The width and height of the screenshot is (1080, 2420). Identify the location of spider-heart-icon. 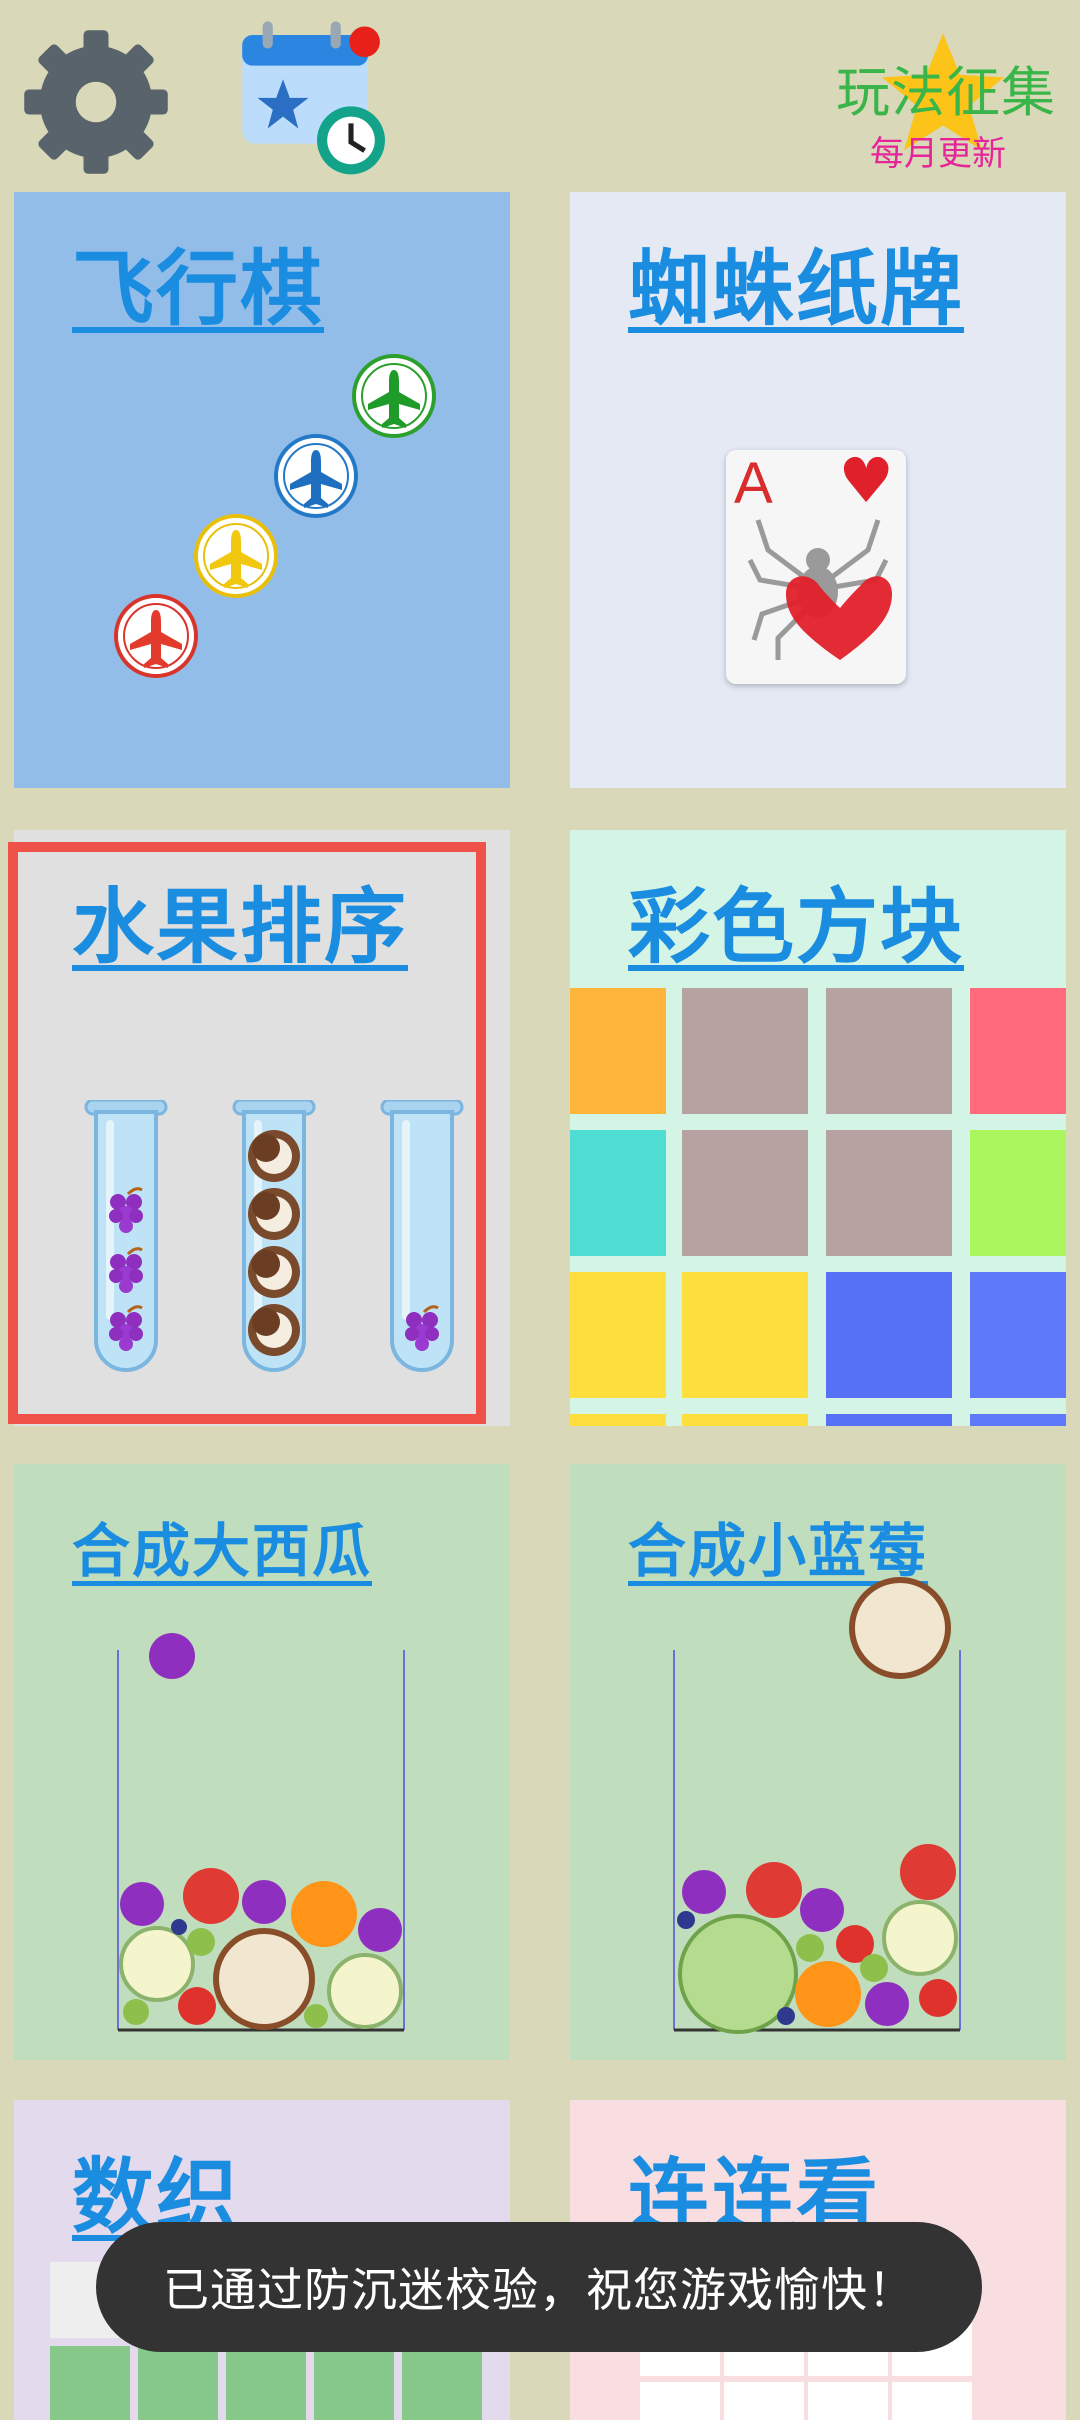
(820, 589).